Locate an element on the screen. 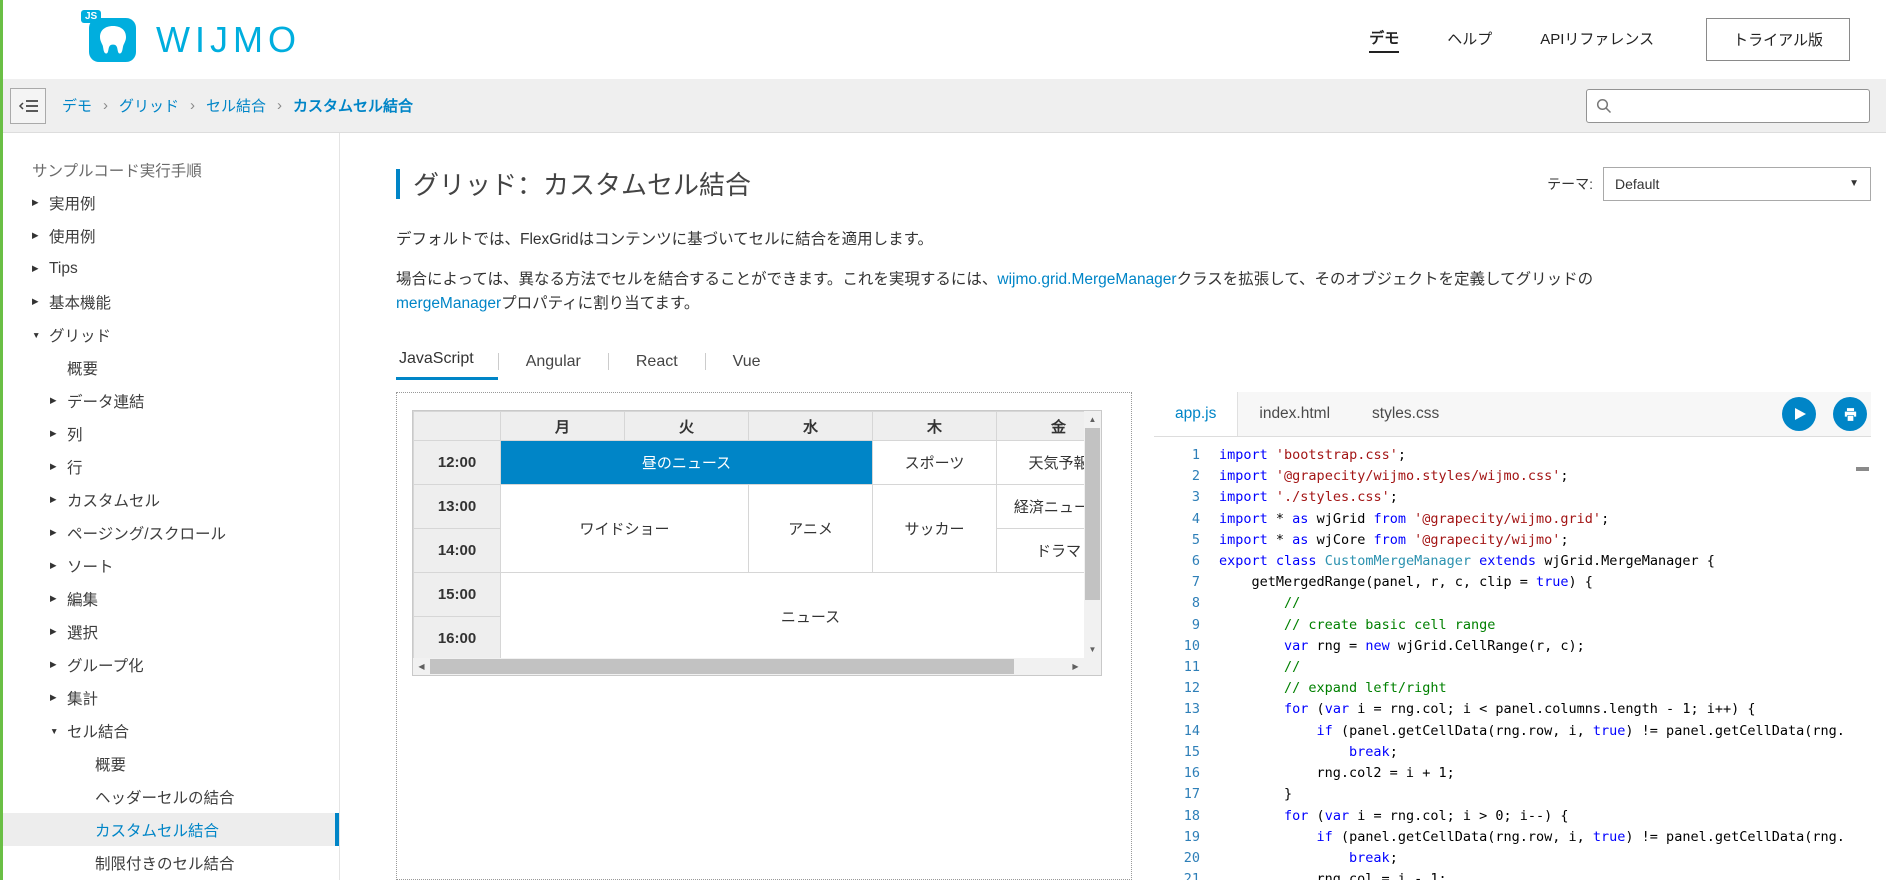  sidebar-item: ▶ 行 is located at coordinates (169, 466).